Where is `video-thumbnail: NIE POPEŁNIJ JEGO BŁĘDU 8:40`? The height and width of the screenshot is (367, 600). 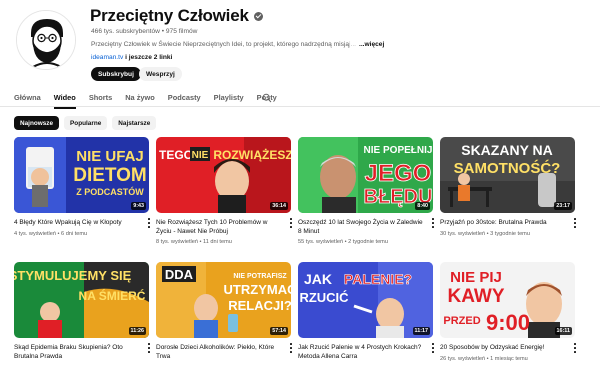 video-thumbnail: NIE POPEŁNIJ JEGO BŁĘDU 8:40 is located at coordinates (365, 175).